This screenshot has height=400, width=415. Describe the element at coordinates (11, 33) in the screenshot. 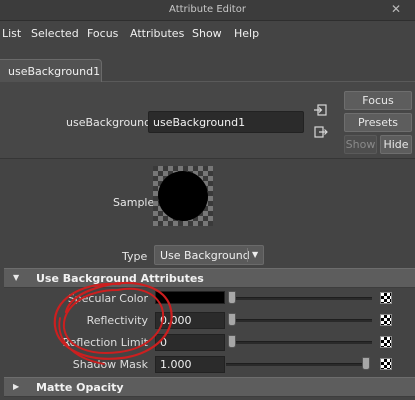

I see `menu-list: List` at that location.